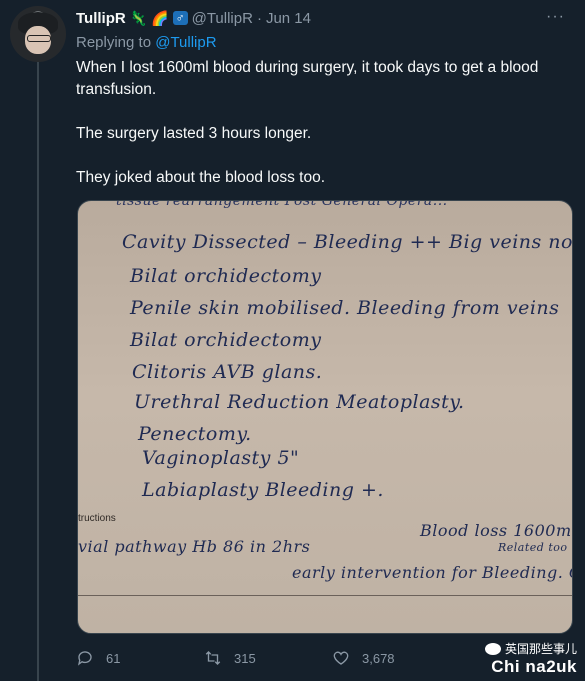  What do you see at coordinates (325, 595) in the screenshot?
I see `paper-rule` at bounding box center [325, 595].